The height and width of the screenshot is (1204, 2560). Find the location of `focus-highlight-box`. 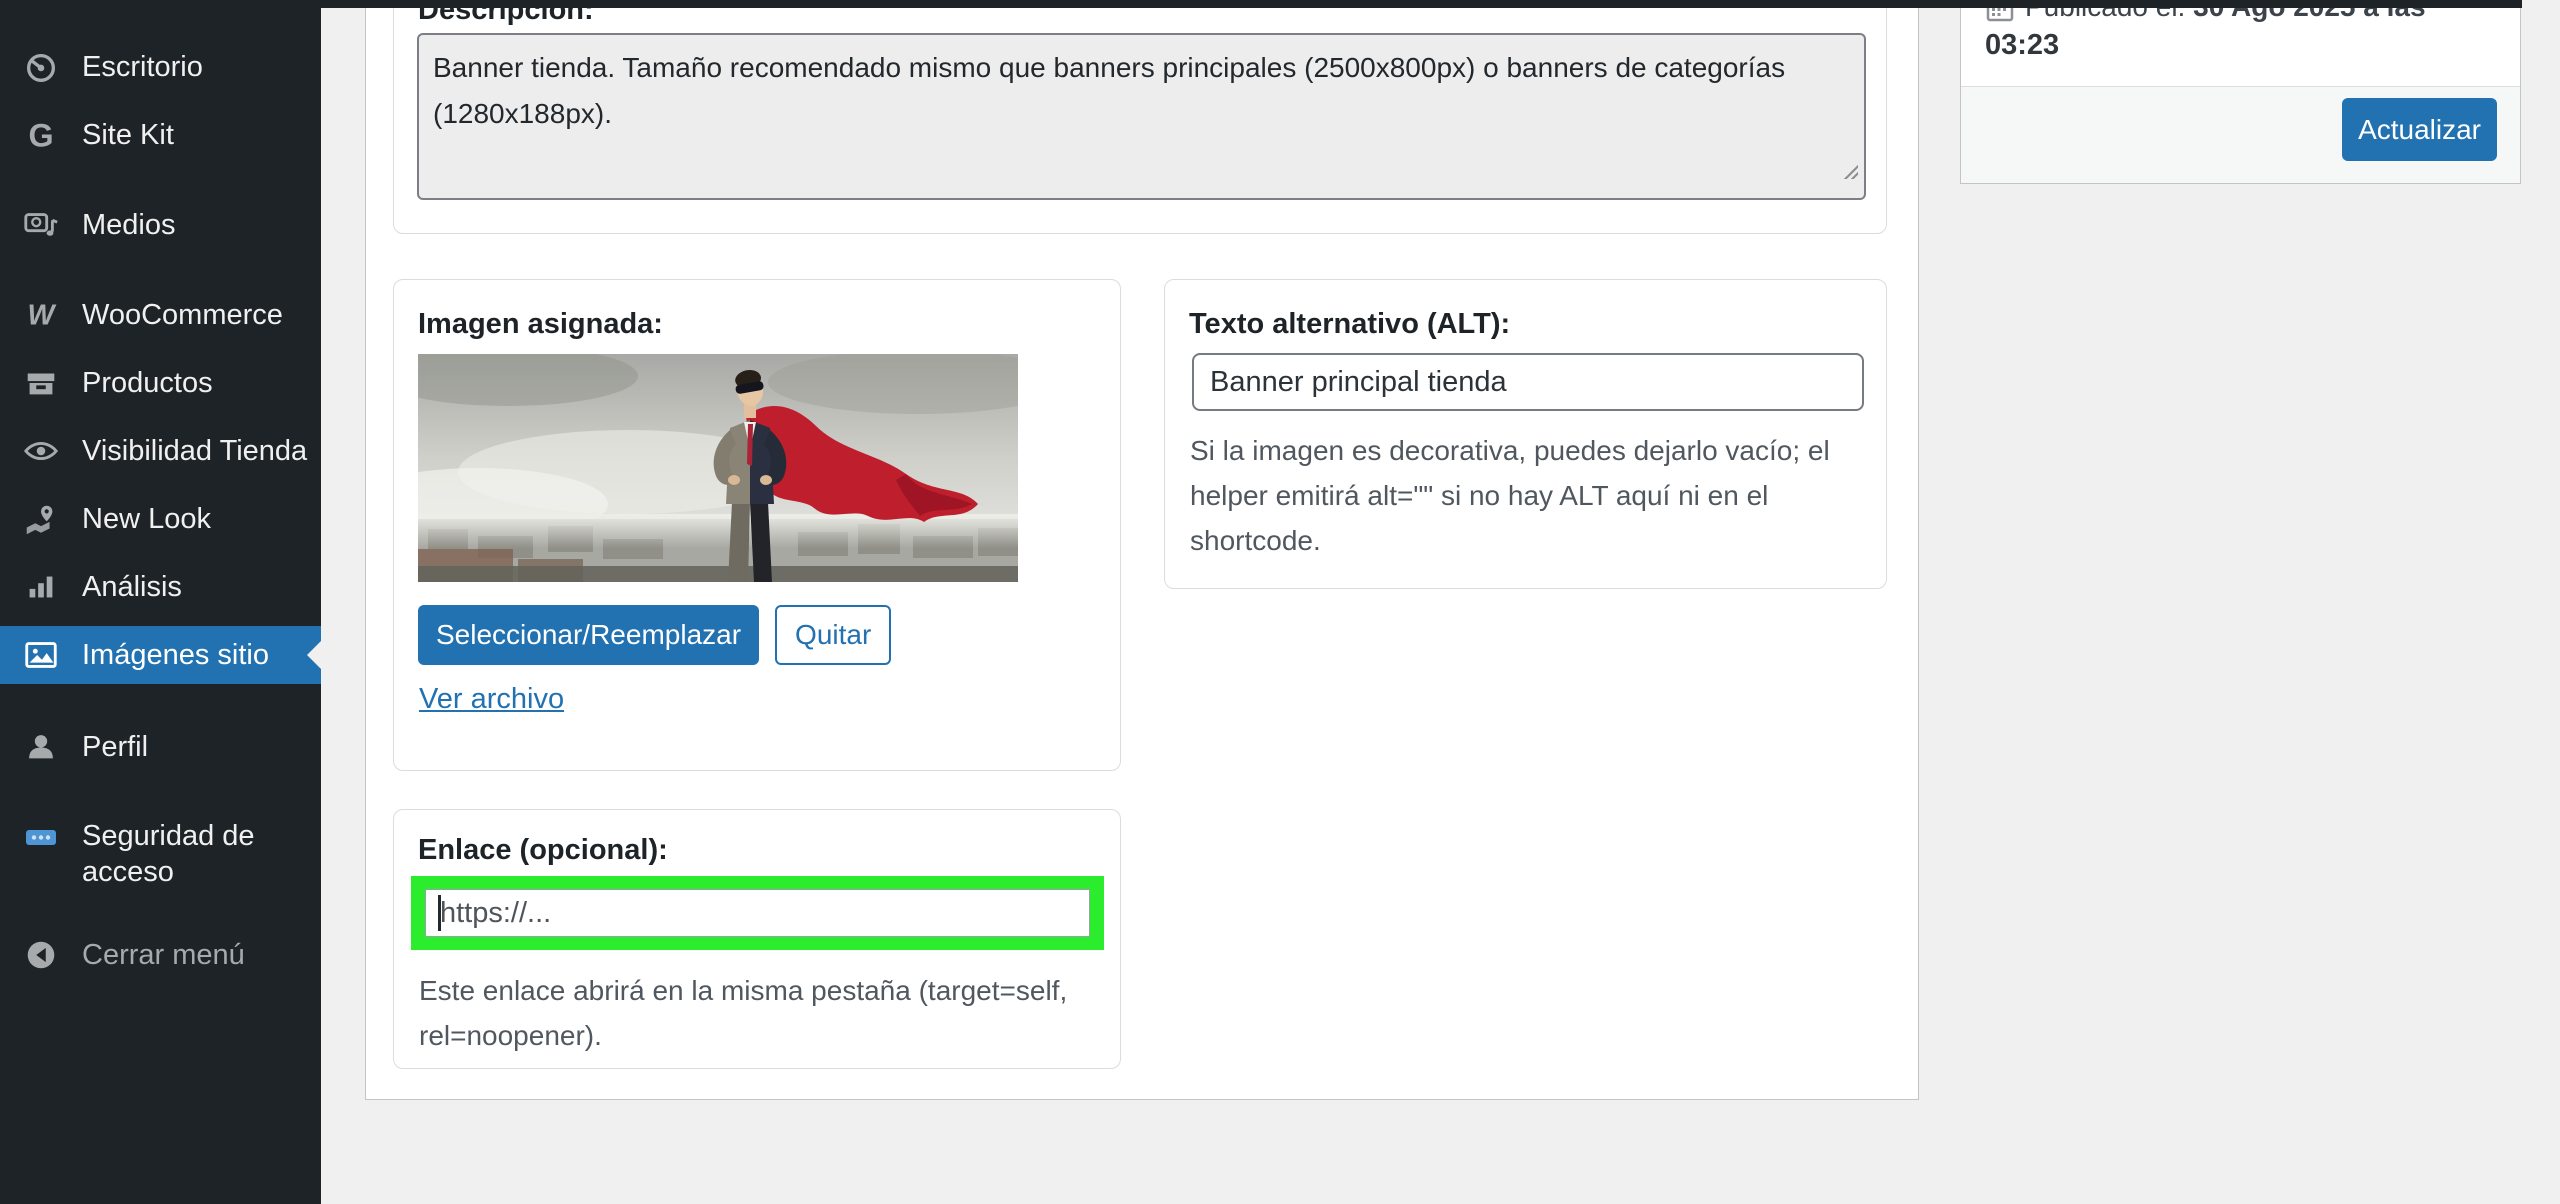

focus-highlight-box is located at coordinates (757, 913).